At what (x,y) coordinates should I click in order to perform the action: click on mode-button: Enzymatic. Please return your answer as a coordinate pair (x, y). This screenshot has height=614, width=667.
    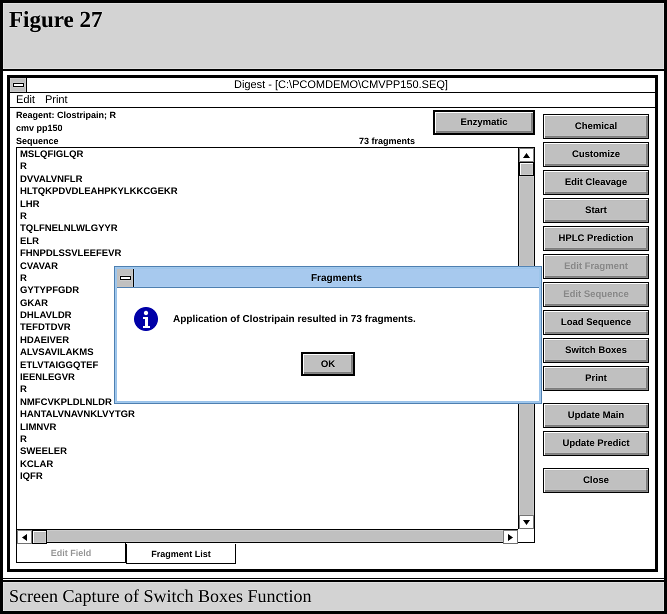
    Looking at the image, I should click on (484, 122).